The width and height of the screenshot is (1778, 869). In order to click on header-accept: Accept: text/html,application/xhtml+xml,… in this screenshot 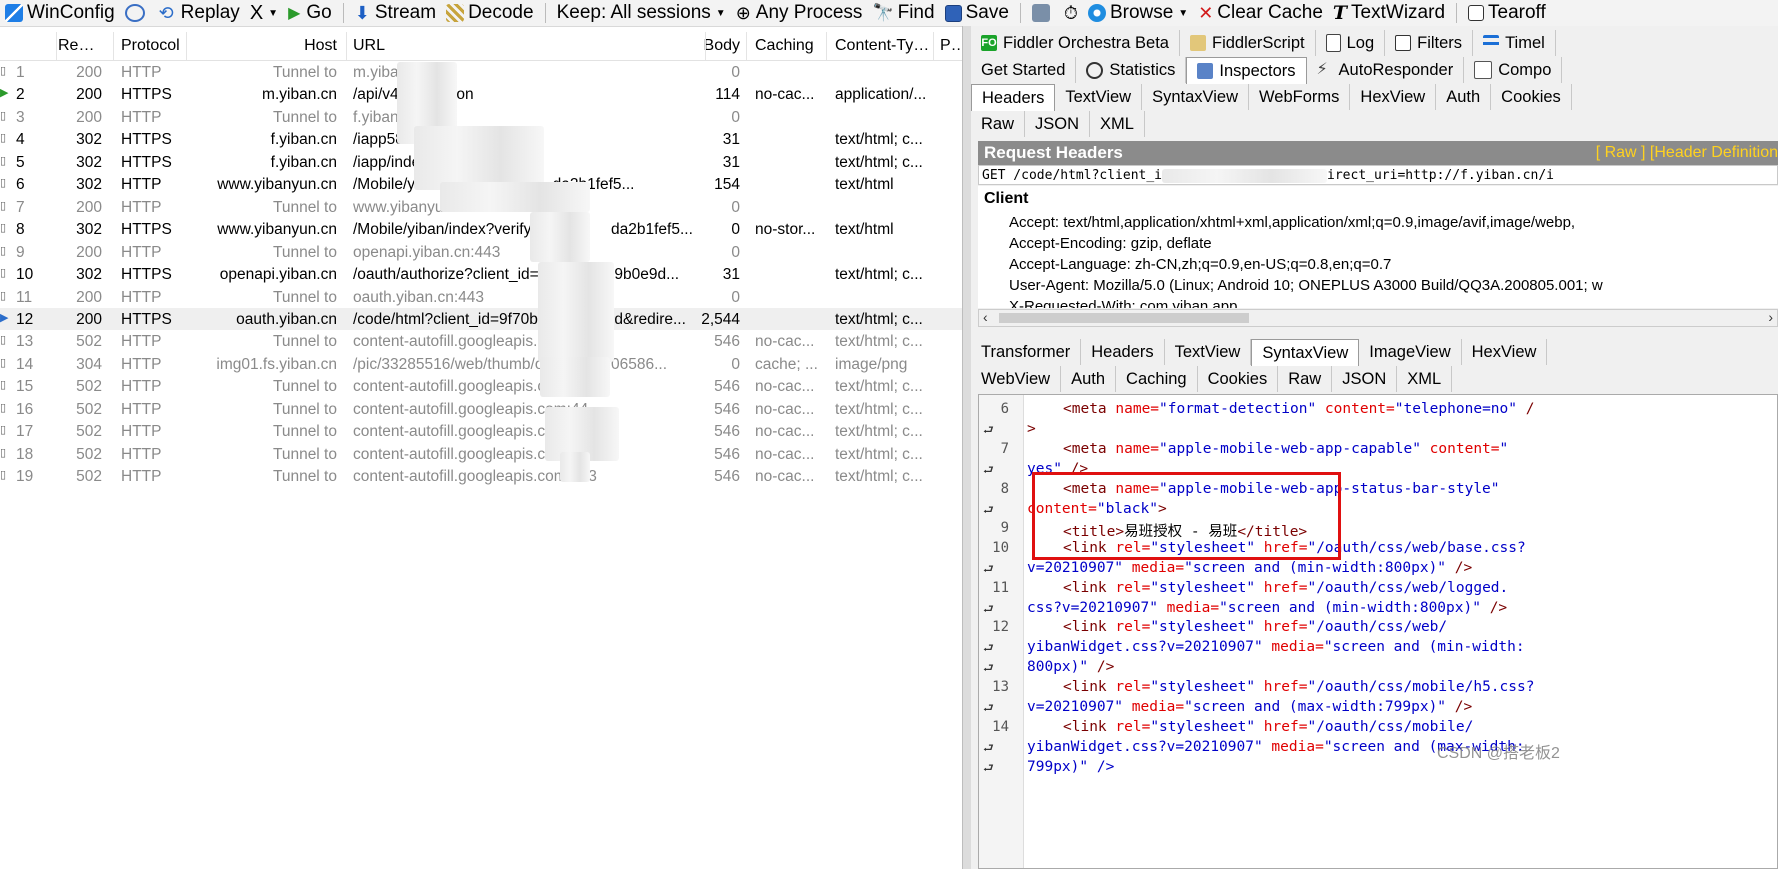, I will do `click(1292, 222)`.